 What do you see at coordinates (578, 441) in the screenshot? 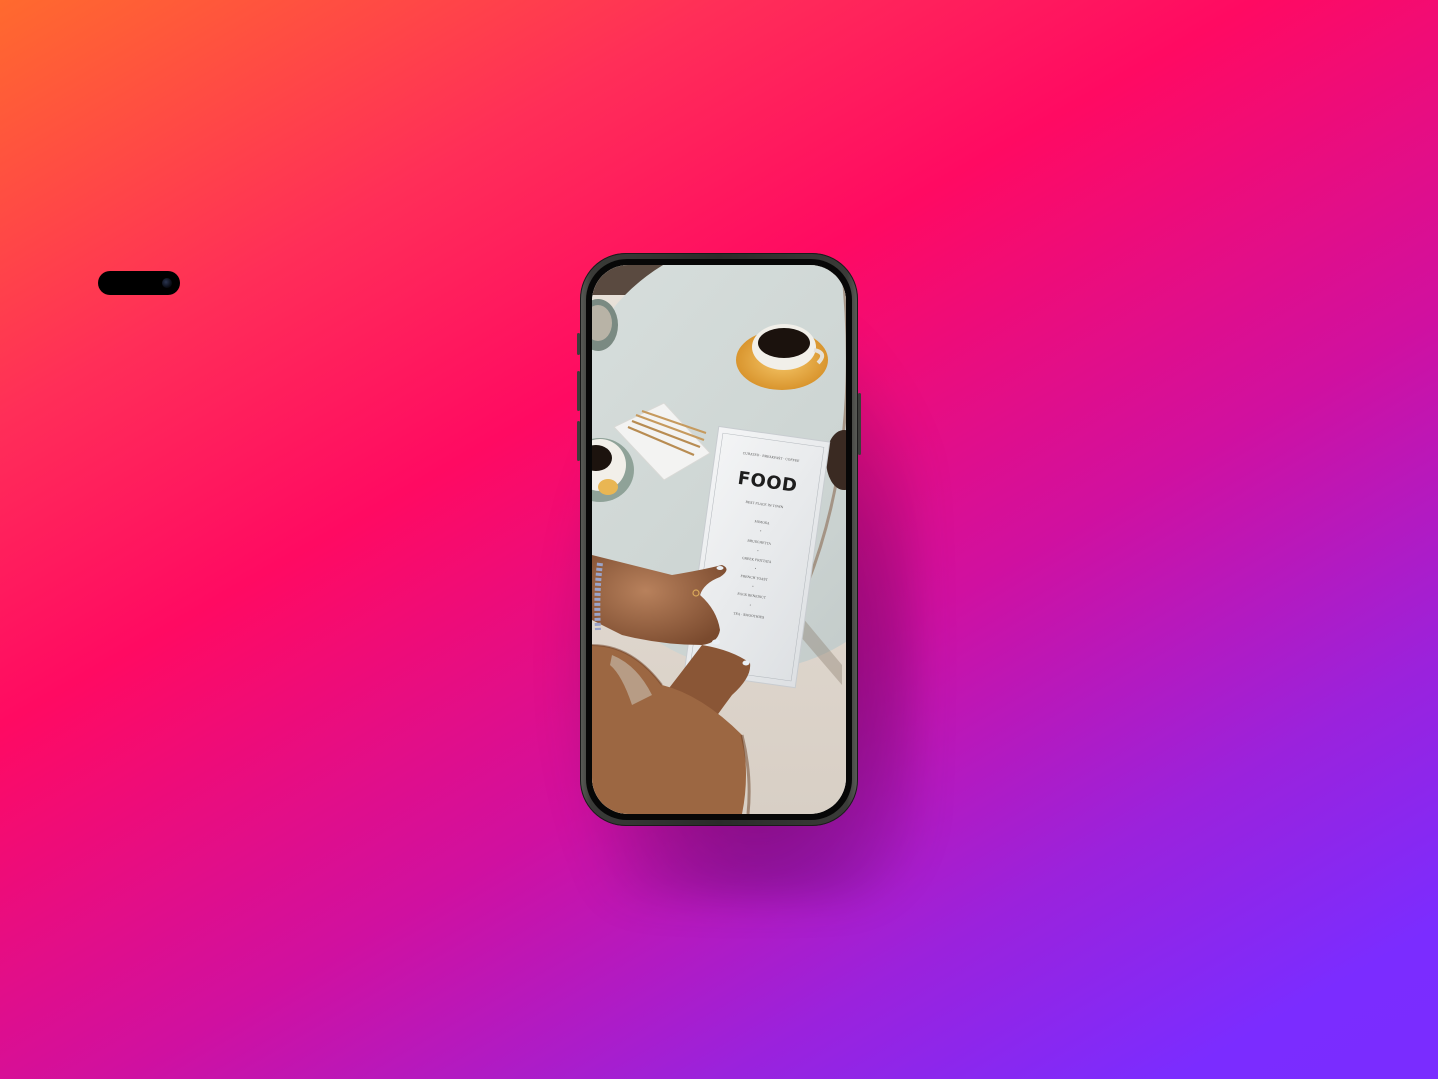
I see `volume-down-button` at bounding box center [578, 441].